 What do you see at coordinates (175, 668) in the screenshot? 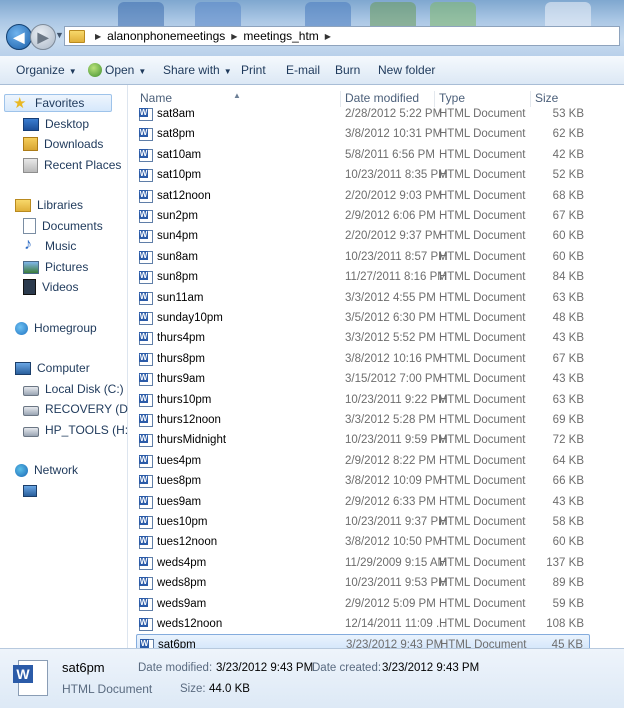
I see `details-modified-label: Date modified:` at bounding box center [175, 668].